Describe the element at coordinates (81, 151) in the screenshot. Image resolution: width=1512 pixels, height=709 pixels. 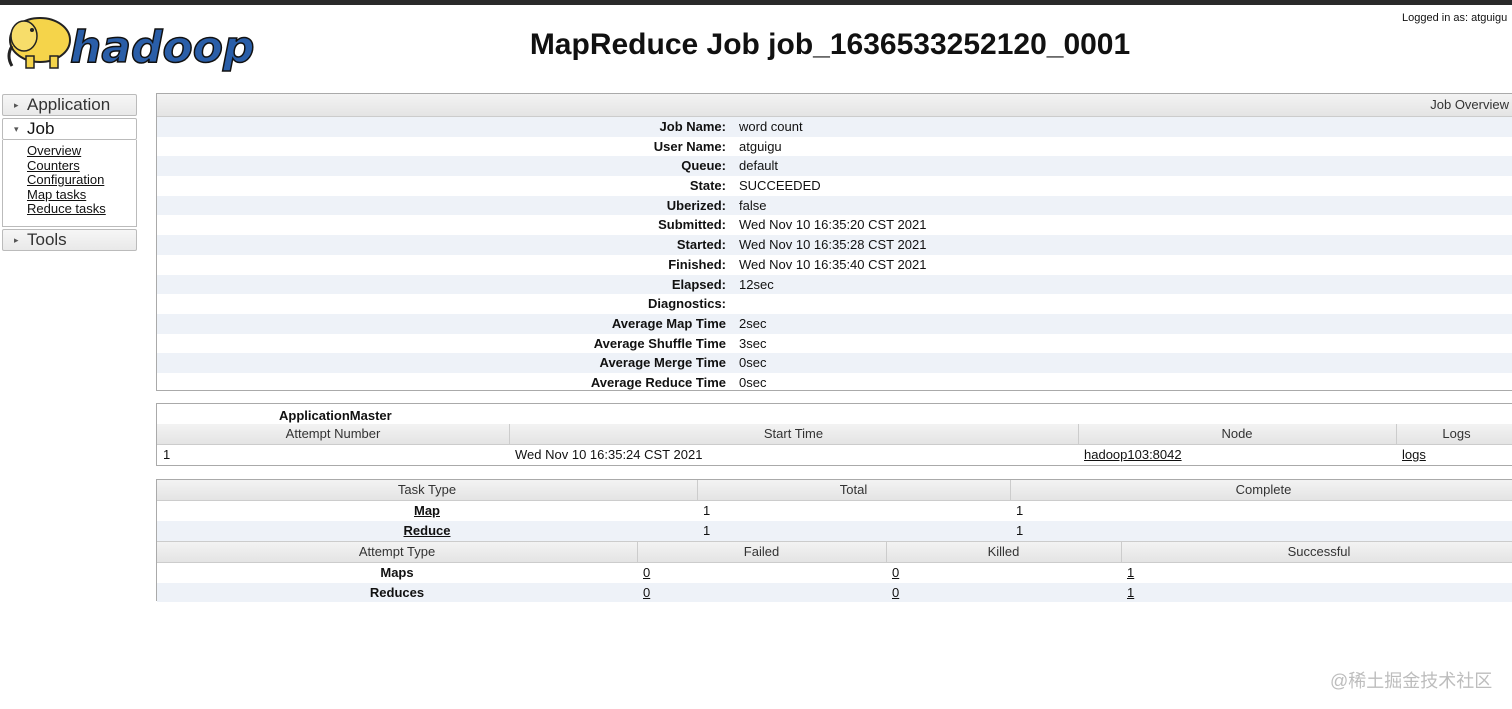
I see `sidebar-link-overview: Overview` at that location.